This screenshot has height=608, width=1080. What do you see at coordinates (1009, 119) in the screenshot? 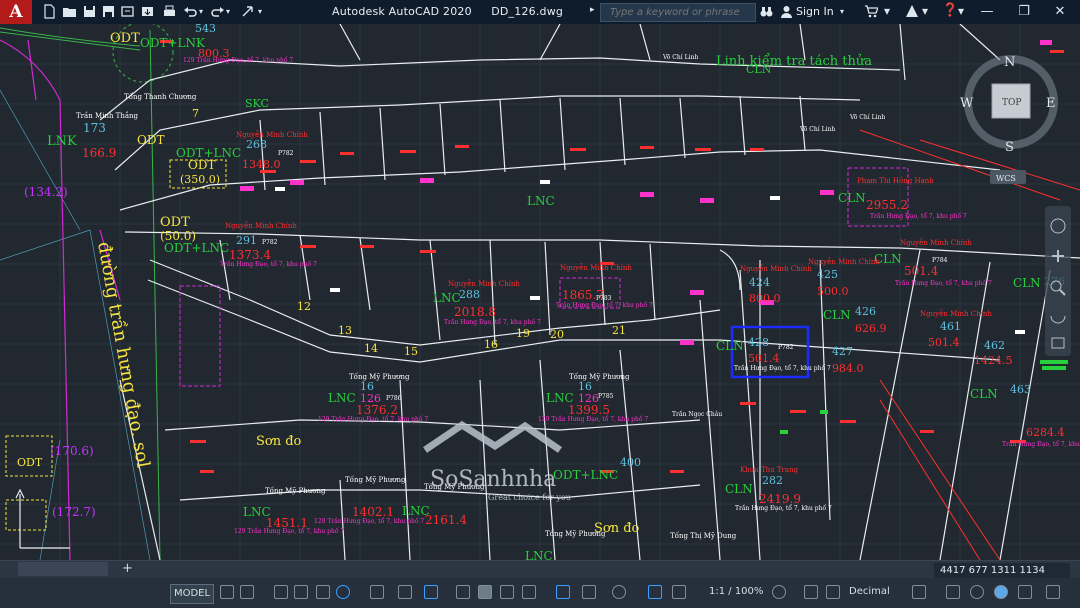
I see `viewcube: TOP N S E W WCS` at bounding box center [1009, 119].